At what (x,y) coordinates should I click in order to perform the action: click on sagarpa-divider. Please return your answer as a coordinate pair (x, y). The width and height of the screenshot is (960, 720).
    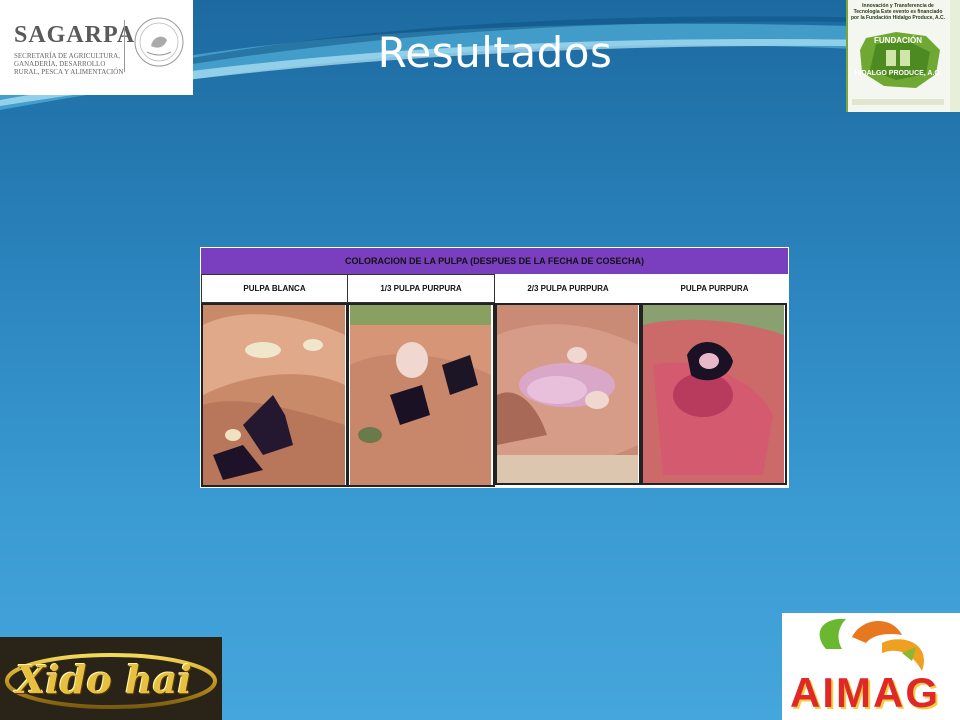
    Looking at the image, I should click on (124, 46).